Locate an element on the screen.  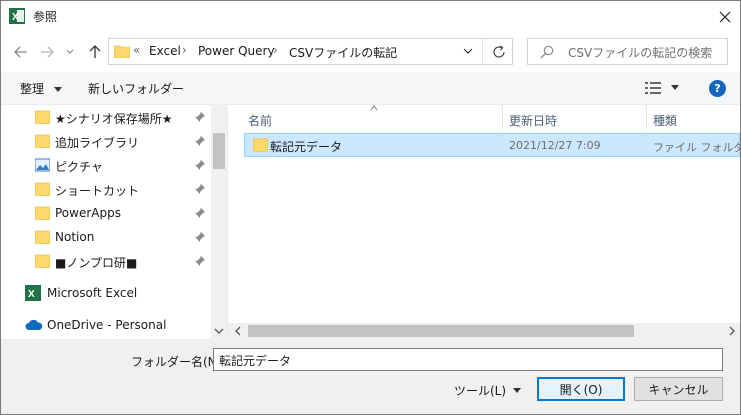
sidebar-item-library: 追加ライブラリ is located at coordinates (105, 141).